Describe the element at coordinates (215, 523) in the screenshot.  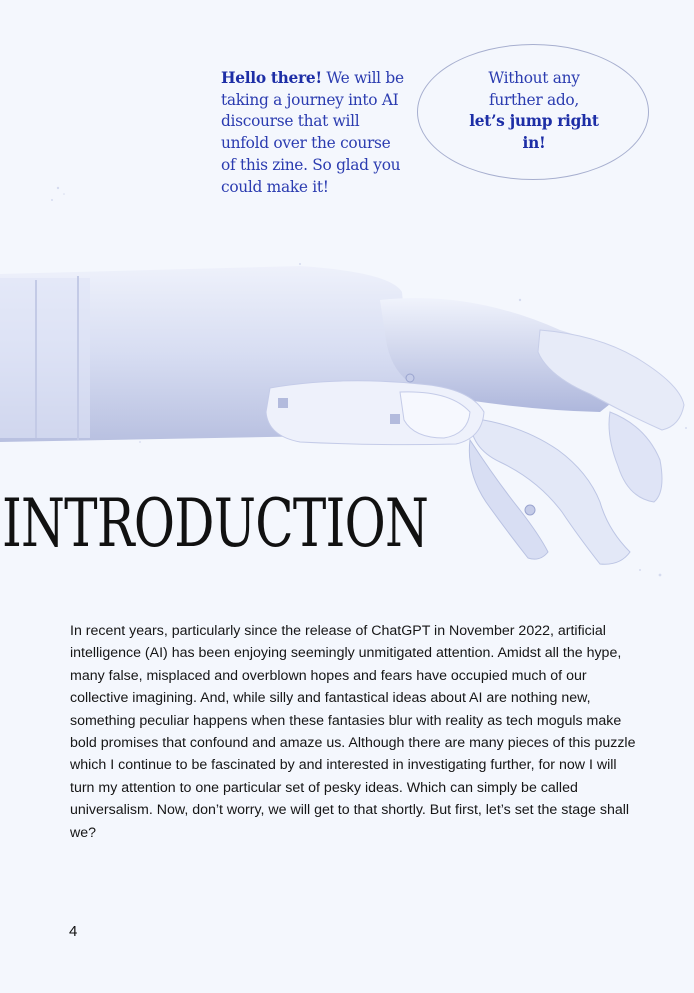
I see `section-heading: INTRODUCTION` at that location.